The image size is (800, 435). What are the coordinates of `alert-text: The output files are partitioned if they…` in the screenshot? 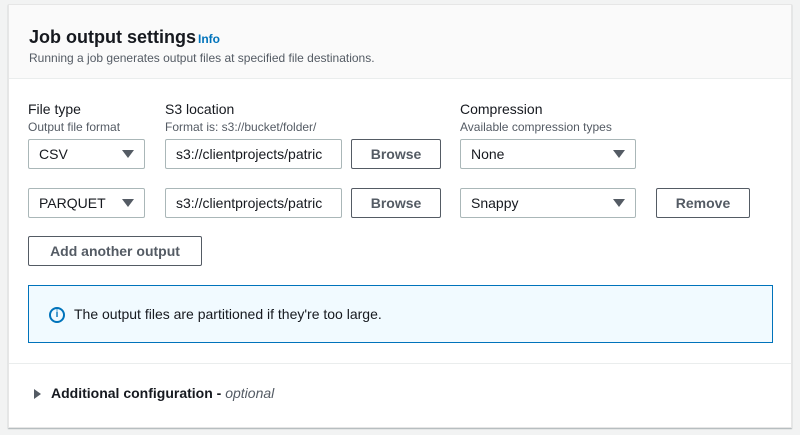 It's located at (228, 314).